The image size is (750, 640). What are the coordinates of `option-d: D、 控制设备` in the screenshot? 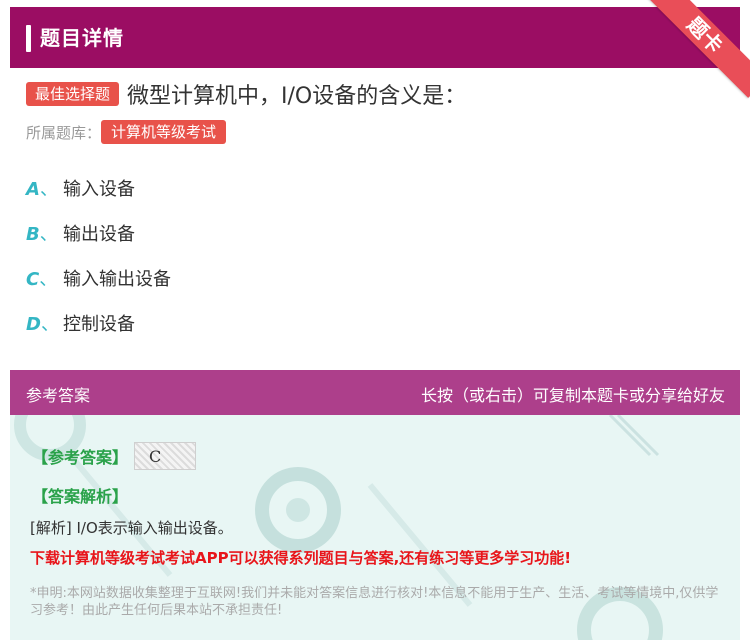 It's located at (80, 323).